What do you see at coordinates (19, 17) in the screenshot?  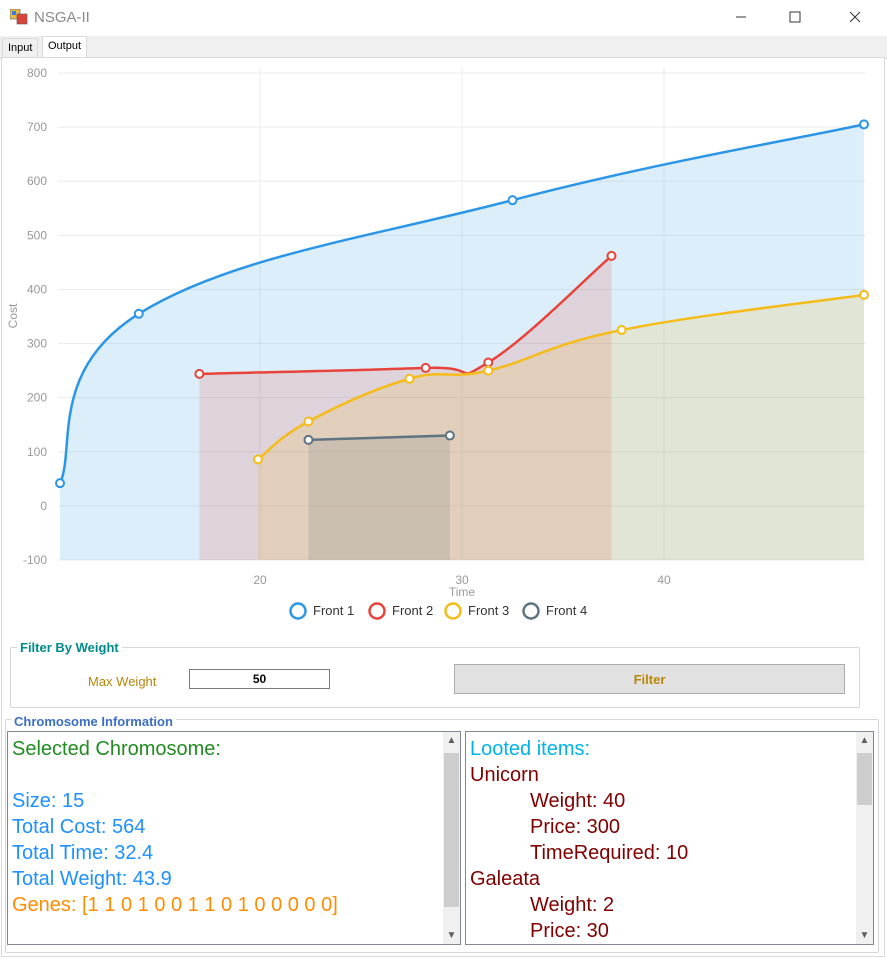 I see `app-icon` at bounding box center [19, 17].